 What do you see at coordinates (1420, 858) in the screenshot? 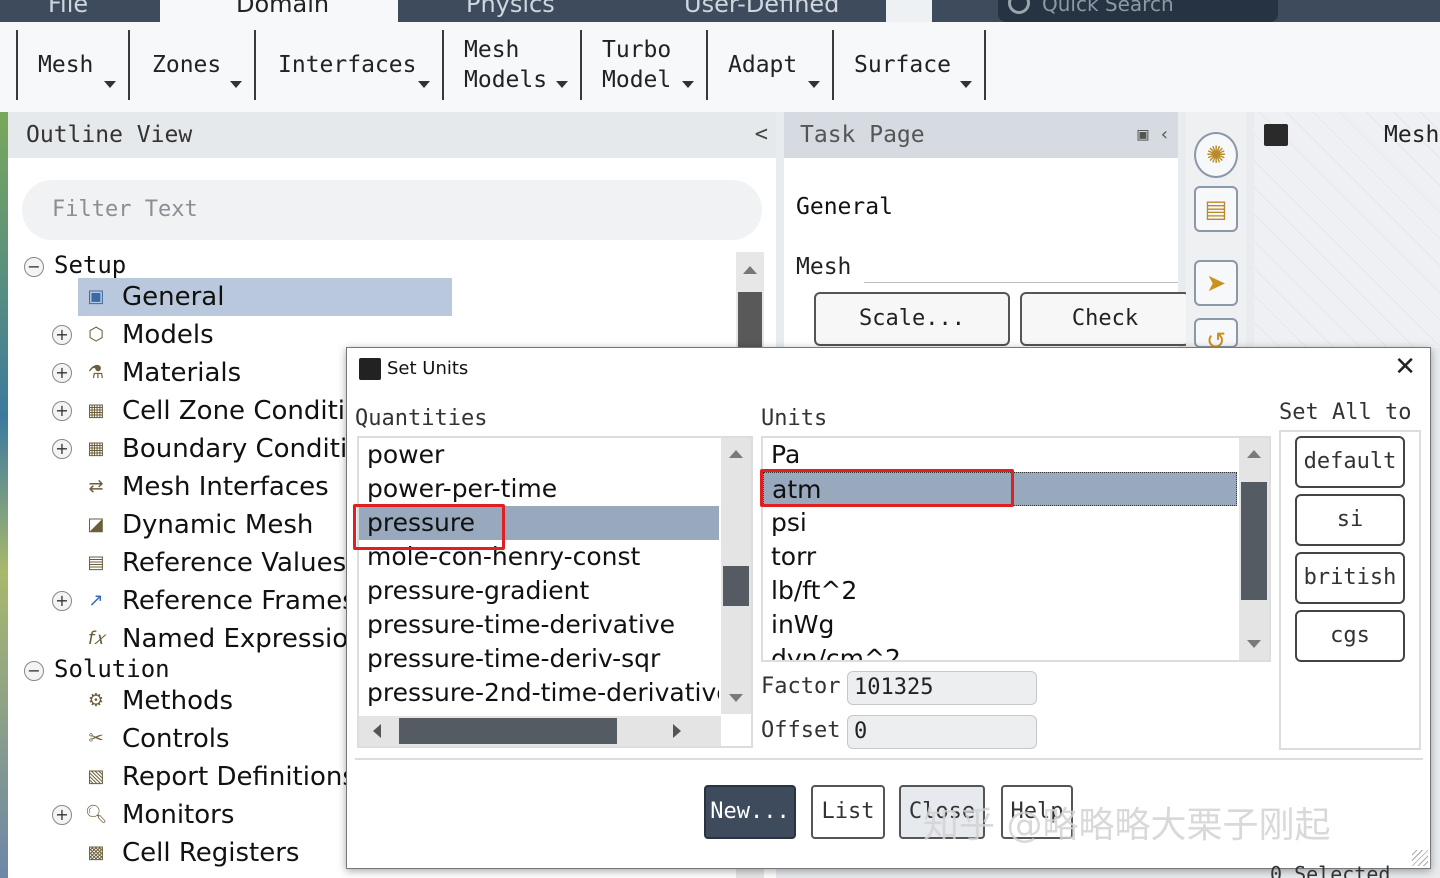
I see `resize-grip-icon` at bounding box center [1420, 858].